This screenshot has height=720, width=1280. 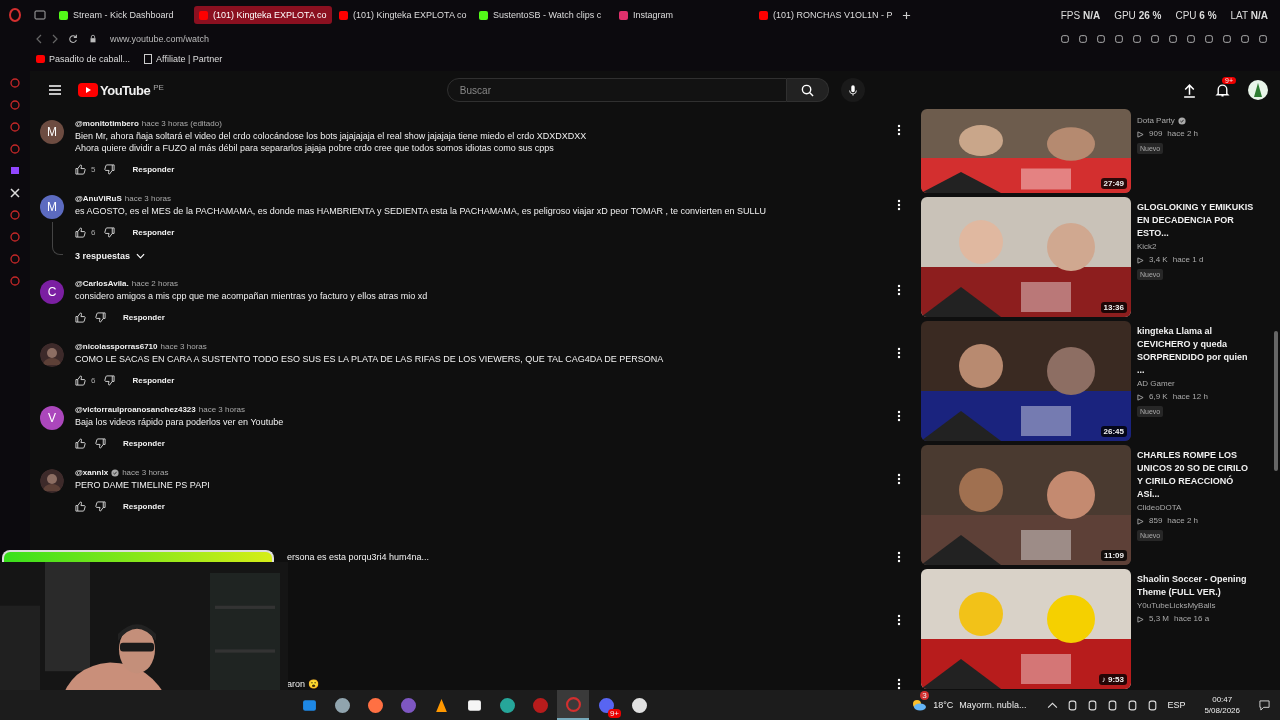 What do you see at coordinates (52, 292) in the screenshot?
I see `avatar: C` at bounding box center [52, 292].